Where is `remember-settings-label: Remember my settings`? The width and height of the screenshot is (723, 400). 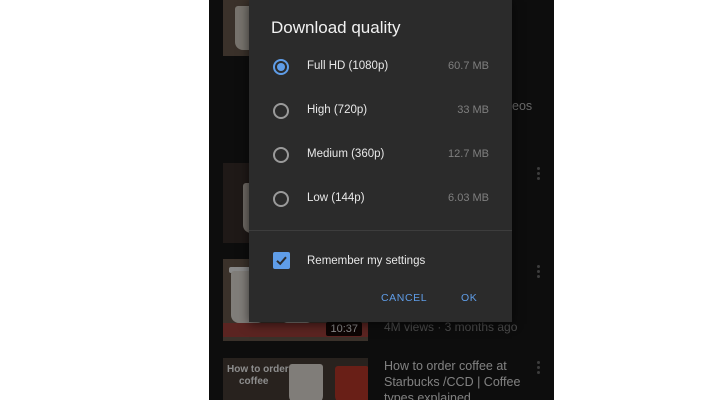
remember-settings-label: Remember my settings is located at coordinates (366, 261).